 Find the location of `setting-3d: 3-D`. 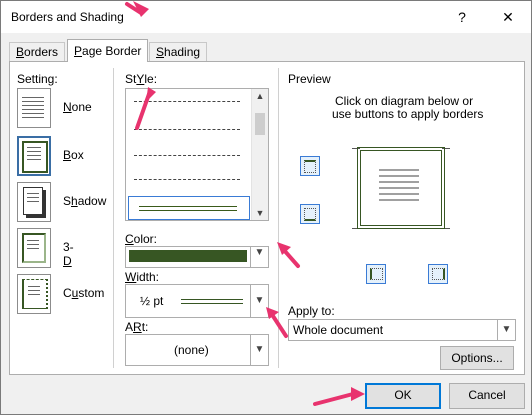

setting-3d: 3-D is located at coordinates (45, 248).